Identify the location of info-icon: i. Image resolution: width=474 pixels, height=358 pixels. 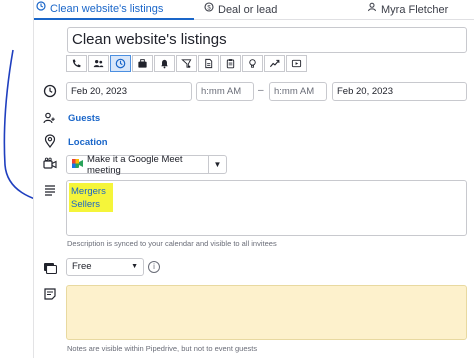
(154, 267).